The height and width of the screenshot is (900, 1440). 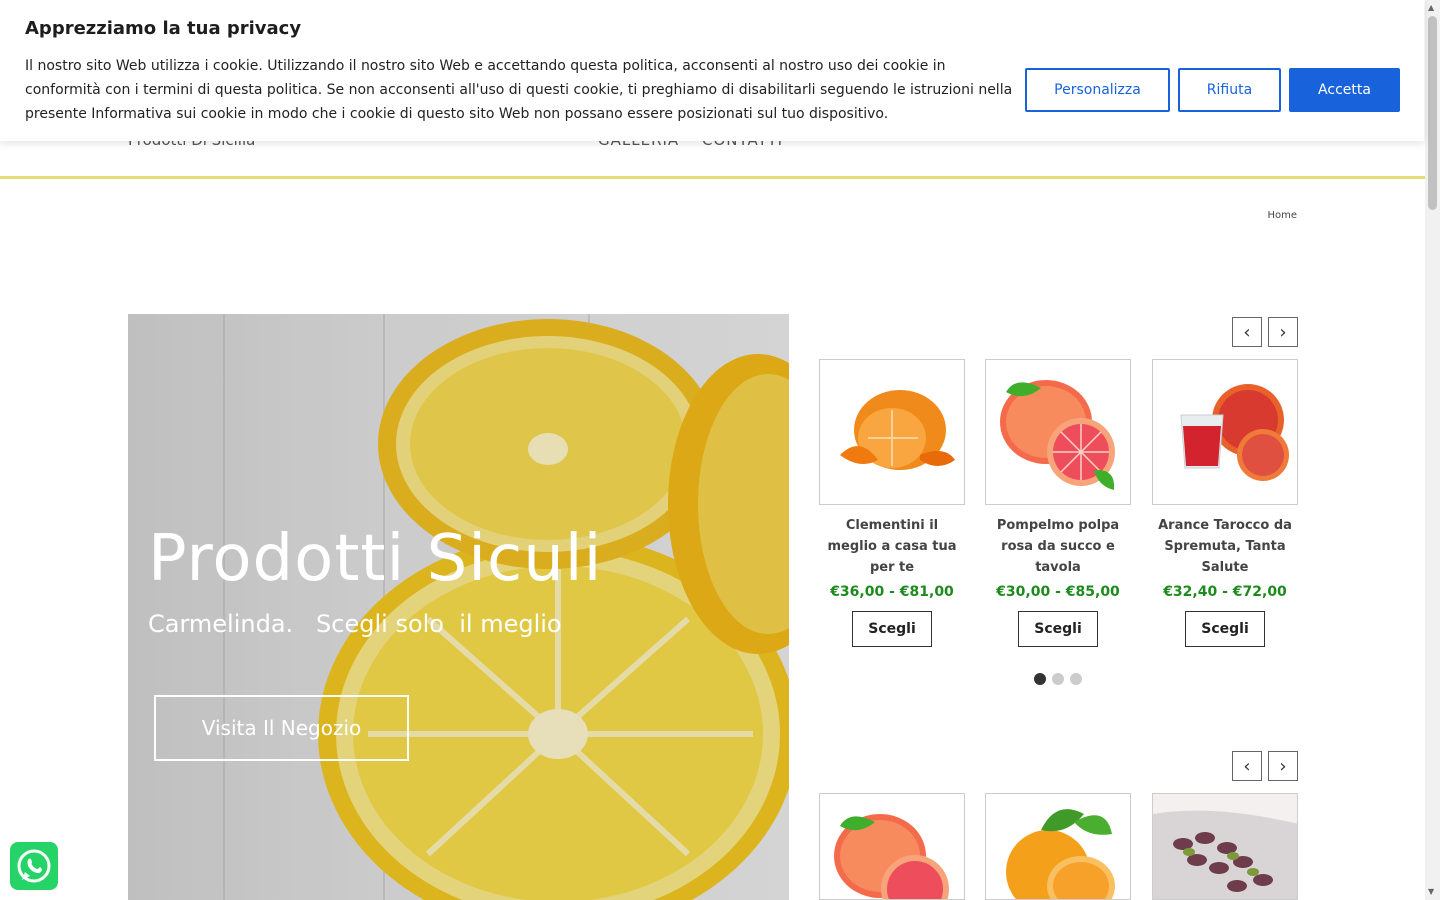 I want to click on pistachio-icon, so click(x=1225, y=846).